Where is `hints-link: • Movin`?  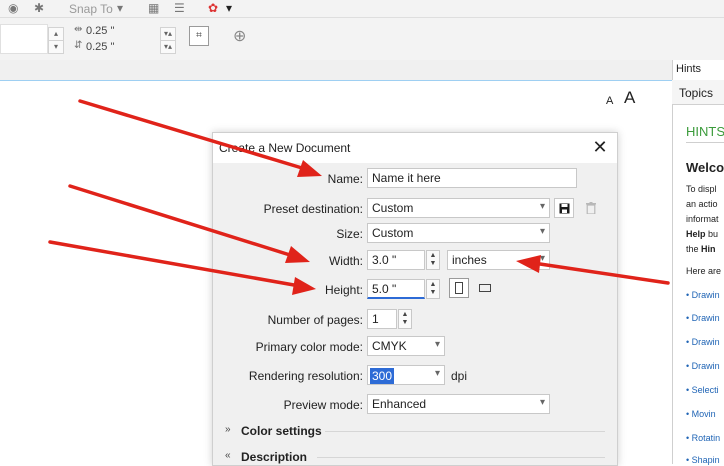
hints-link: • Movin is located at coordinates (701, 414).